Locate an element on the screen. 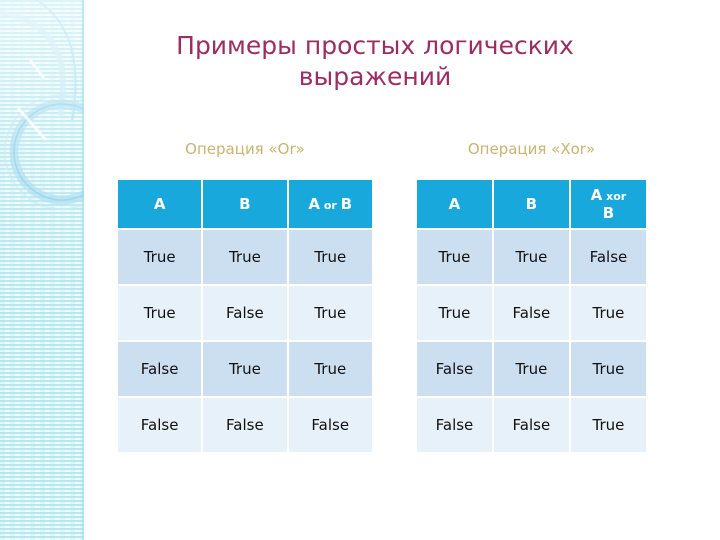 This screenshot has width=720, height=540. table-row: False False True is located at coordinates (531, 425).